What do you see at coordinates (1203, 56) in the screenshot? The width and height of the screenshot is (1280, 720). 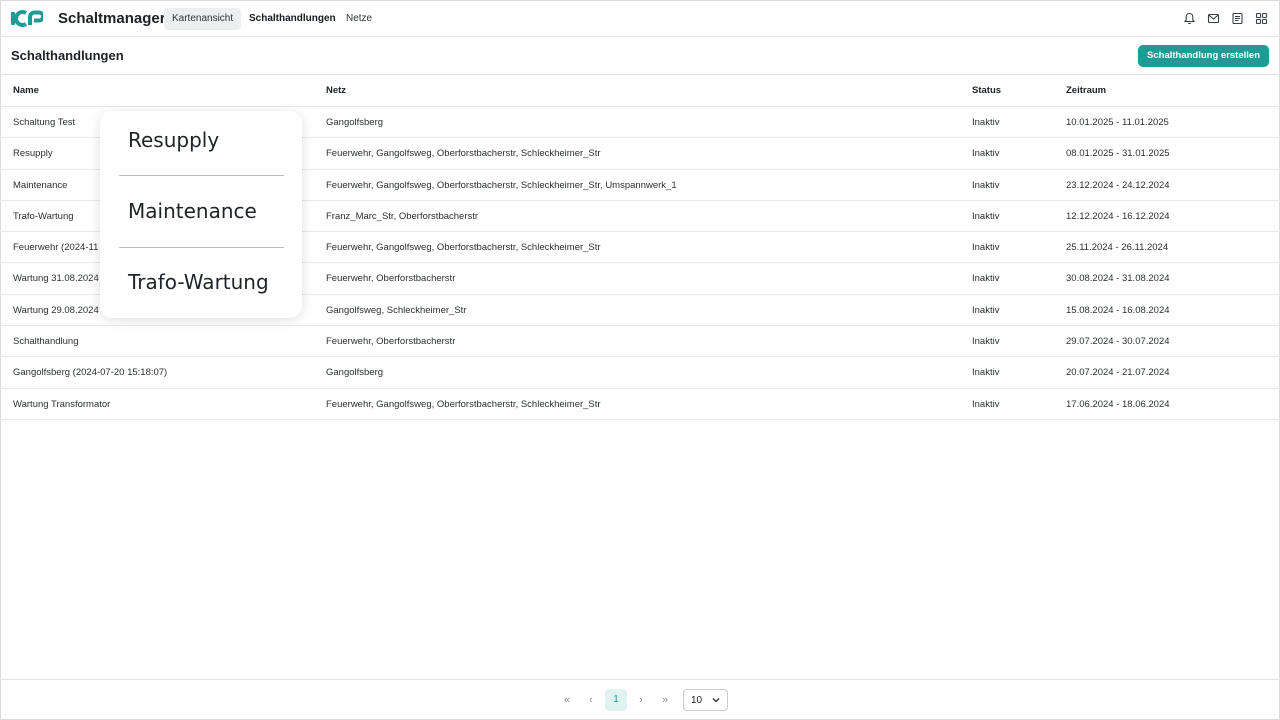 I see `create-schalthandlung-button: Schalthandlung erstellen` at bounding box center [1203, 56].